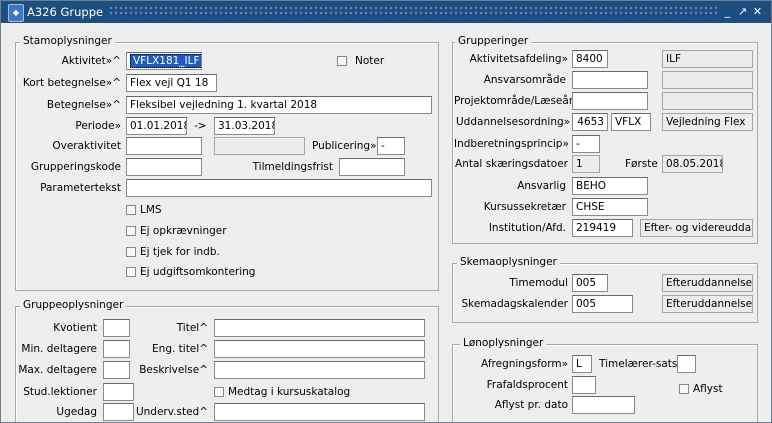  I want to click on uddannelsesordning-short: VFLX, so click(631, 122).